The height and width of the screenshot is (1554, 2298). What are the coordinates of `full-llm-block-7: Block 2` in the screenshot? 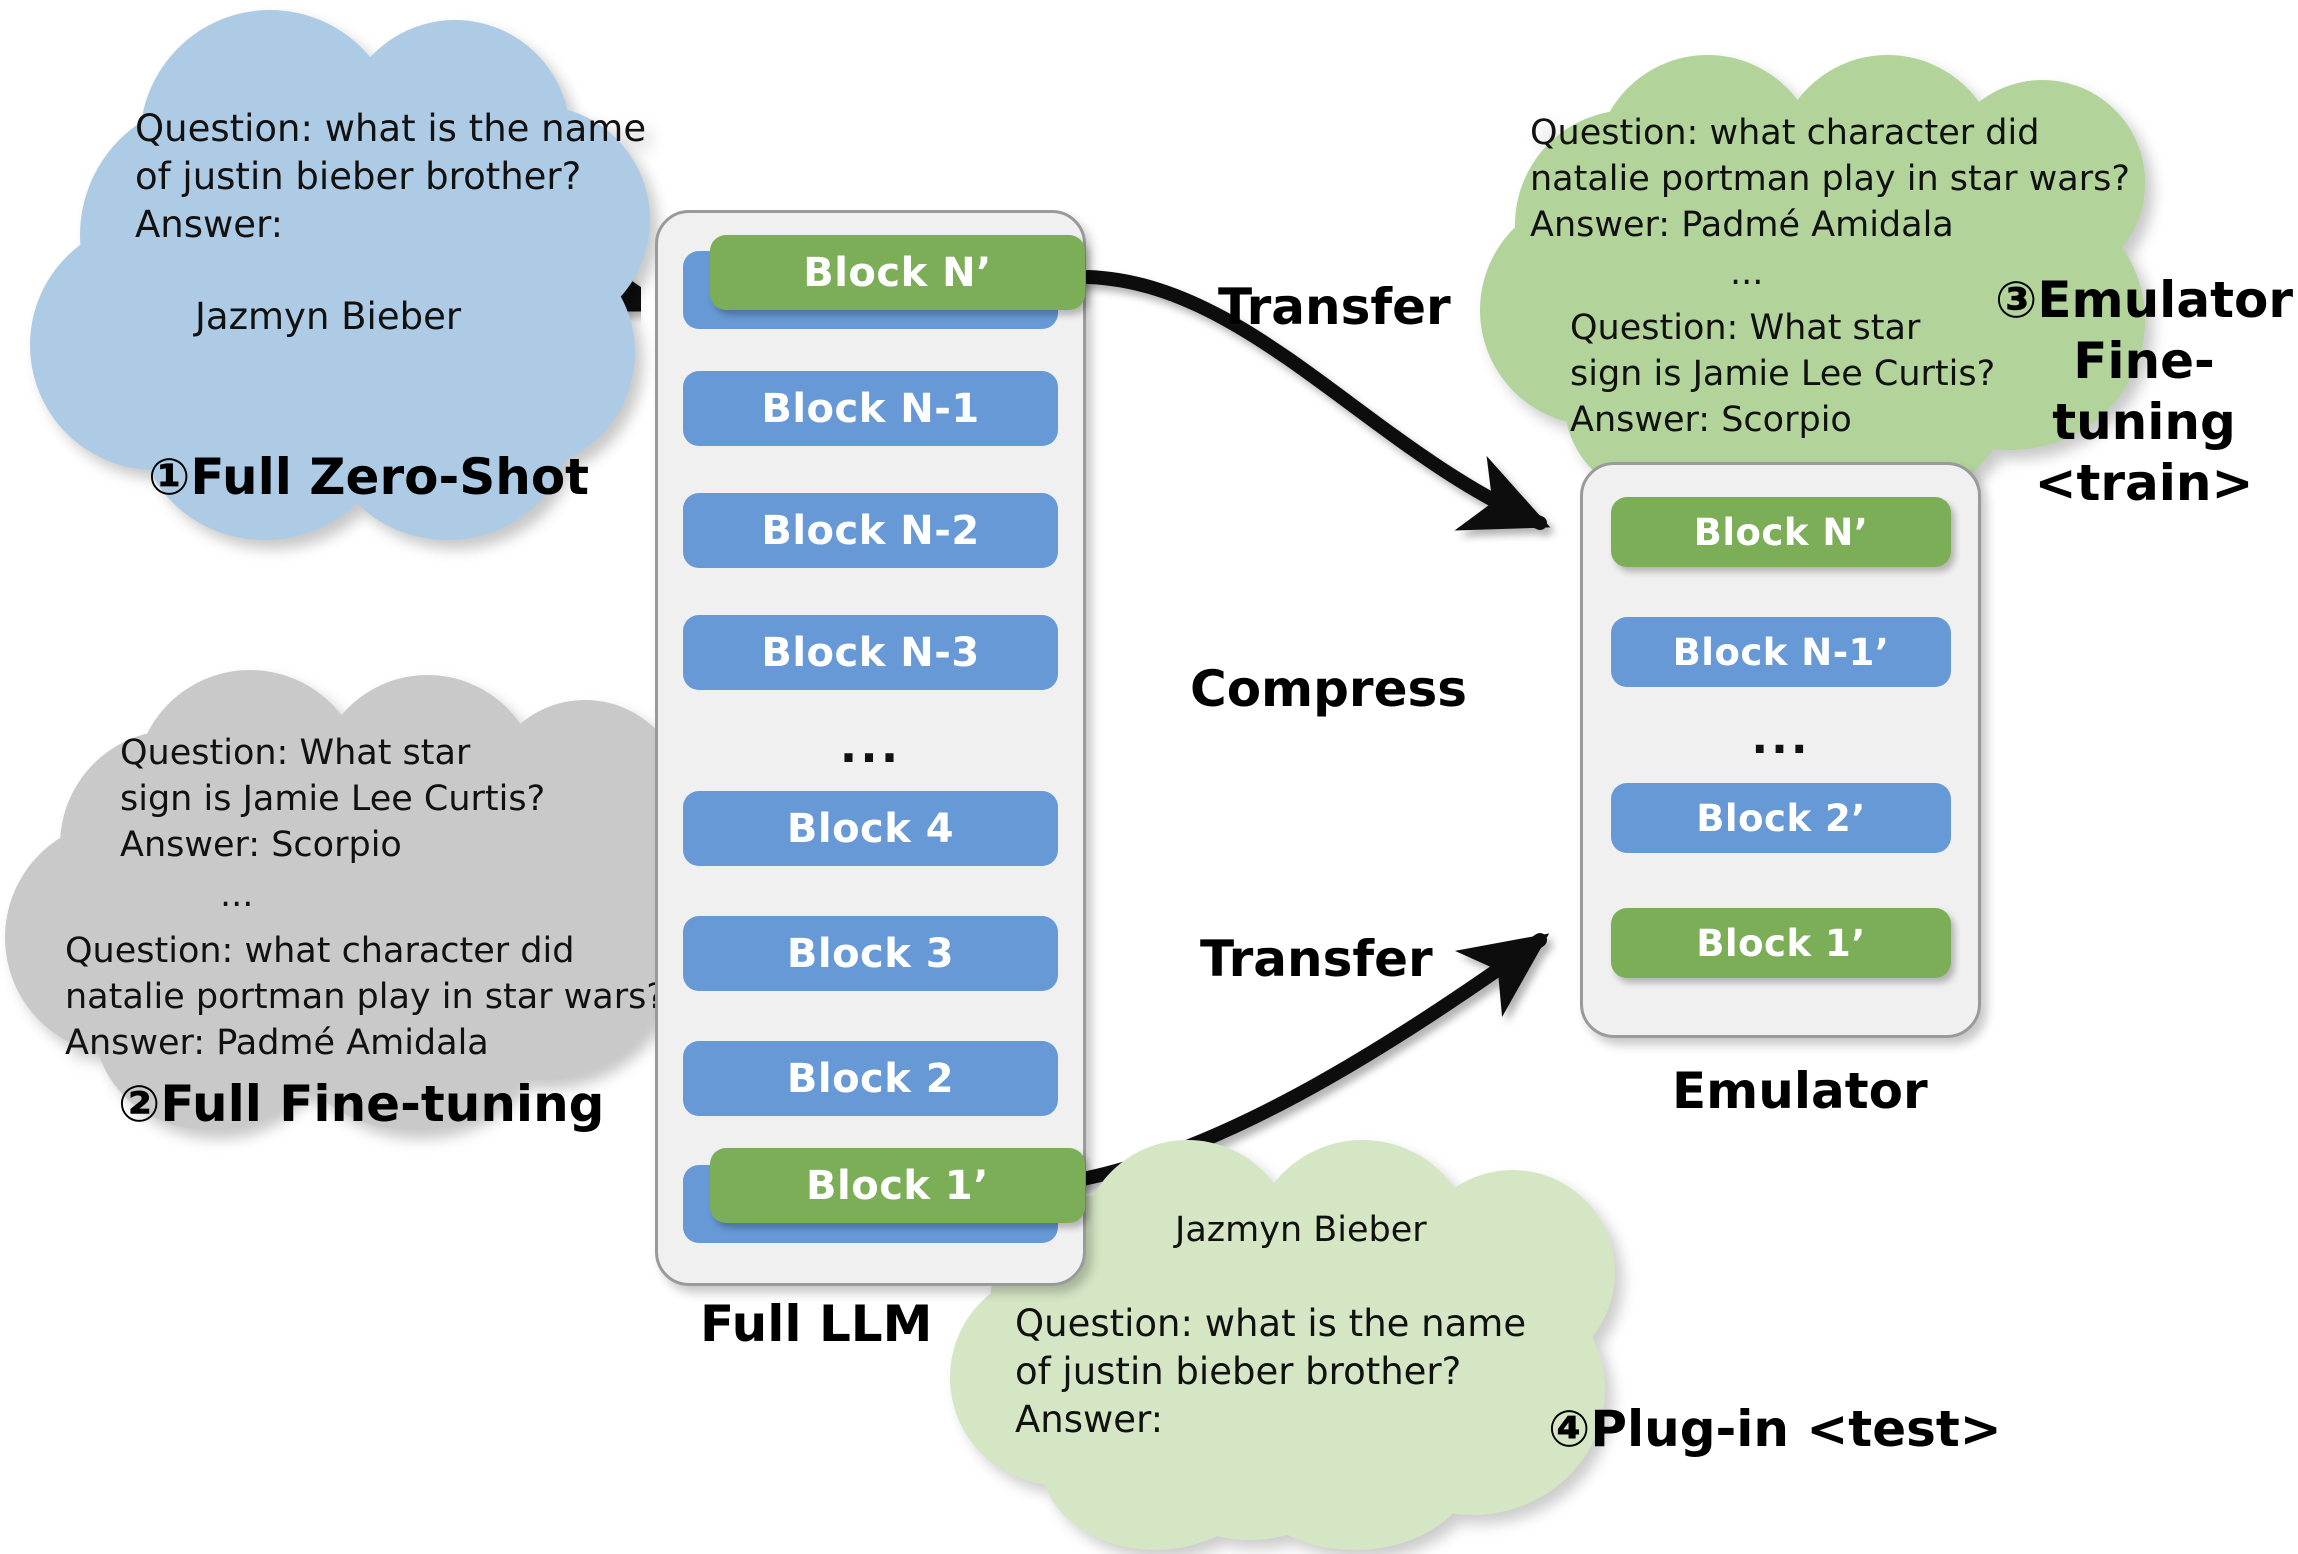 It's located at (870, 1078).